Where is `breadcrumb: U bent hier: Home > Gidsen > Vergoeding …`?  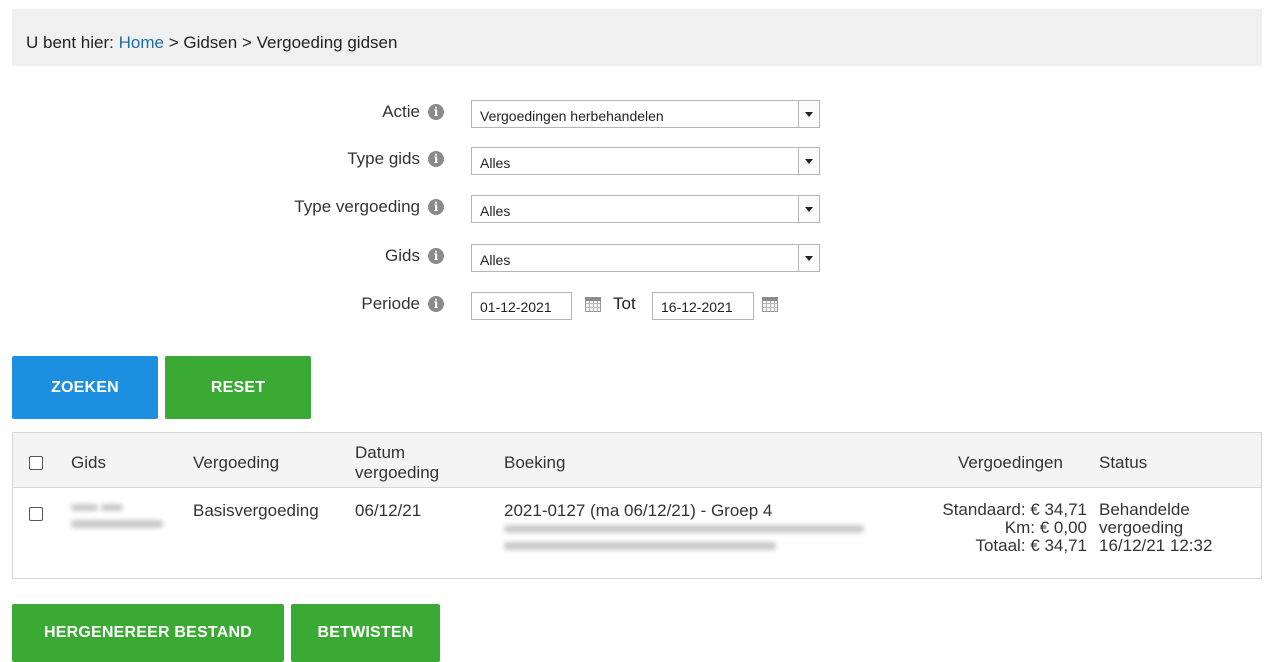
breadcrumb: U bent hier: Home > Gidsen > Vergoeding … is located at coordinates (637, 37).